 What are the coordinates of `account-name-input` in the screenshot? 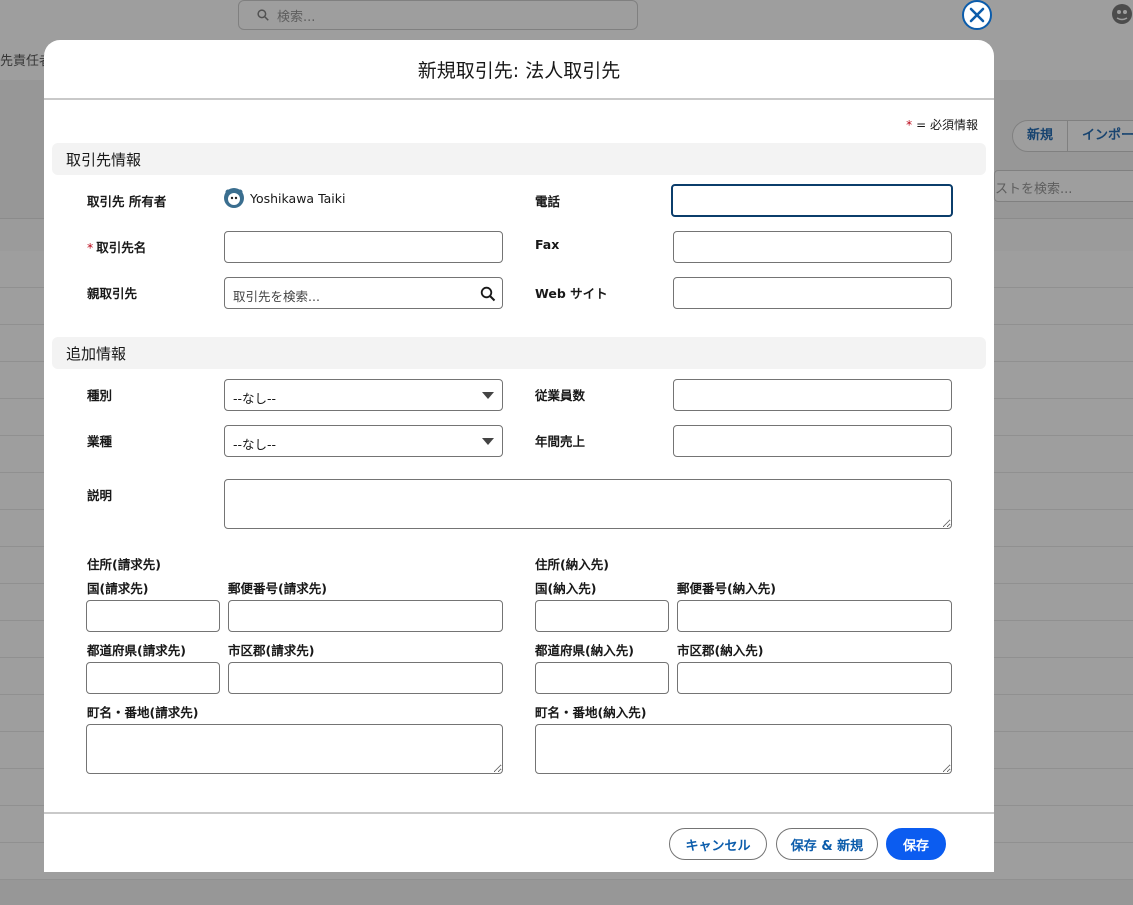 It's located at (363, 247).